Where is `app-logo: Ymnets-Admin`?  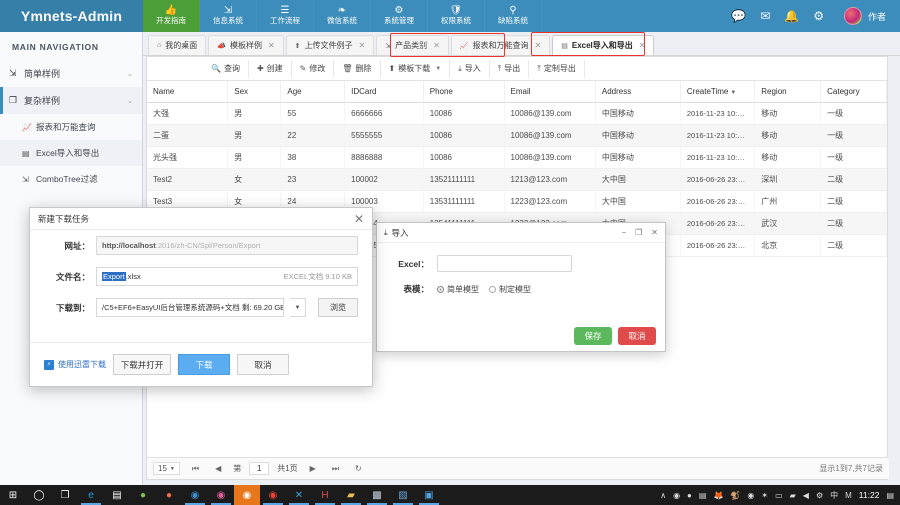 app-logo: Ymnets-Admin is located at coordinates (71, 16).